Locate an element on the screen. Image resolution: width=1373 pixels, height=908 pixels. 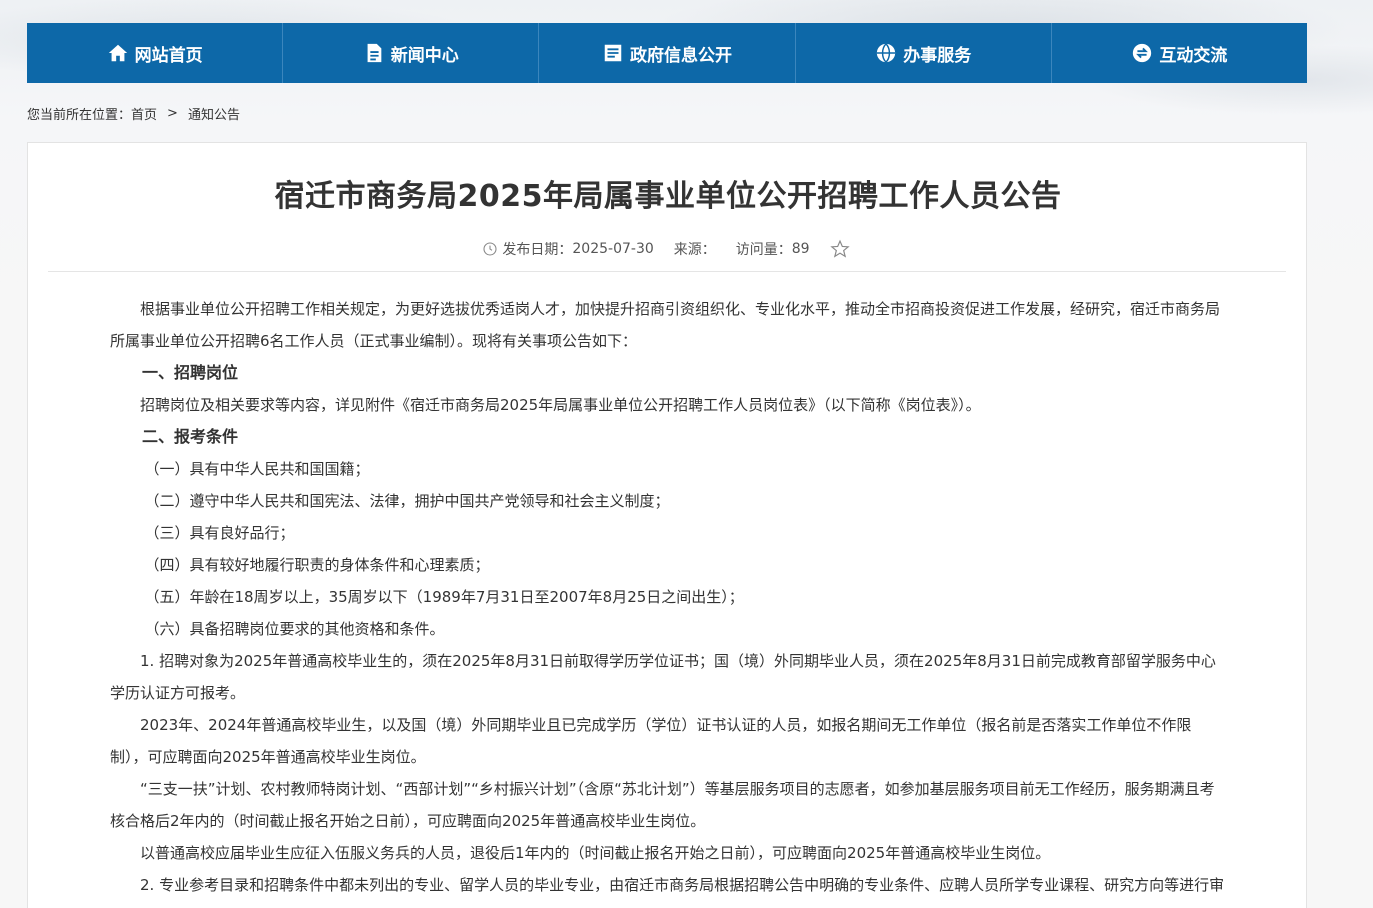
globe-icon is located at coordinates (886, 53).